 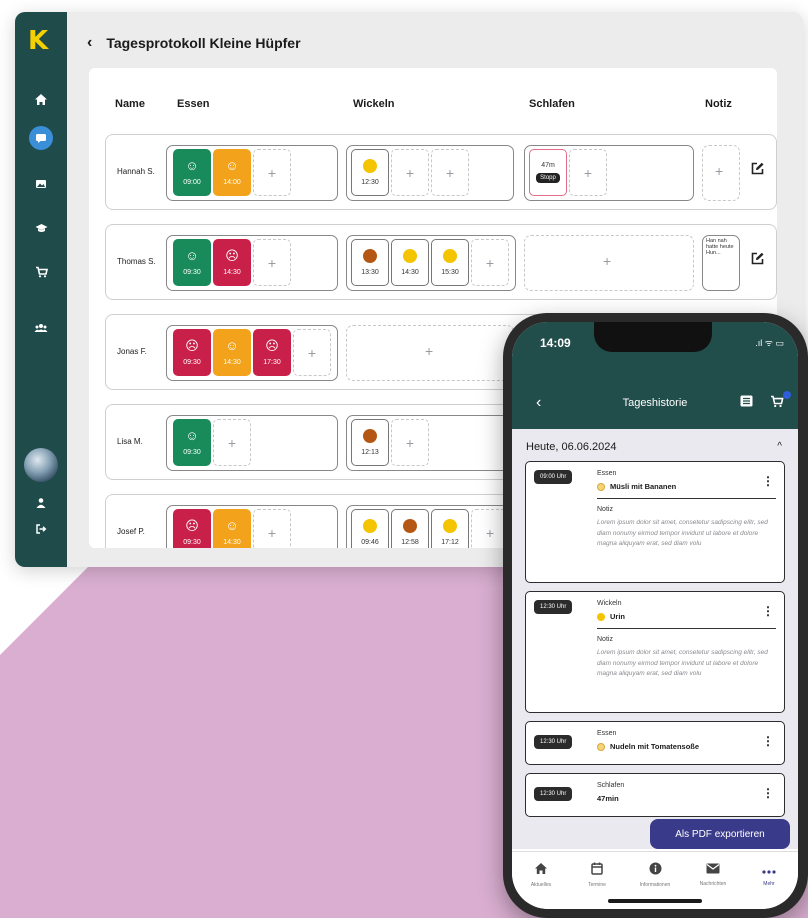 I want to click on chevron-up-icon: ^, so click(x=779, y=446).